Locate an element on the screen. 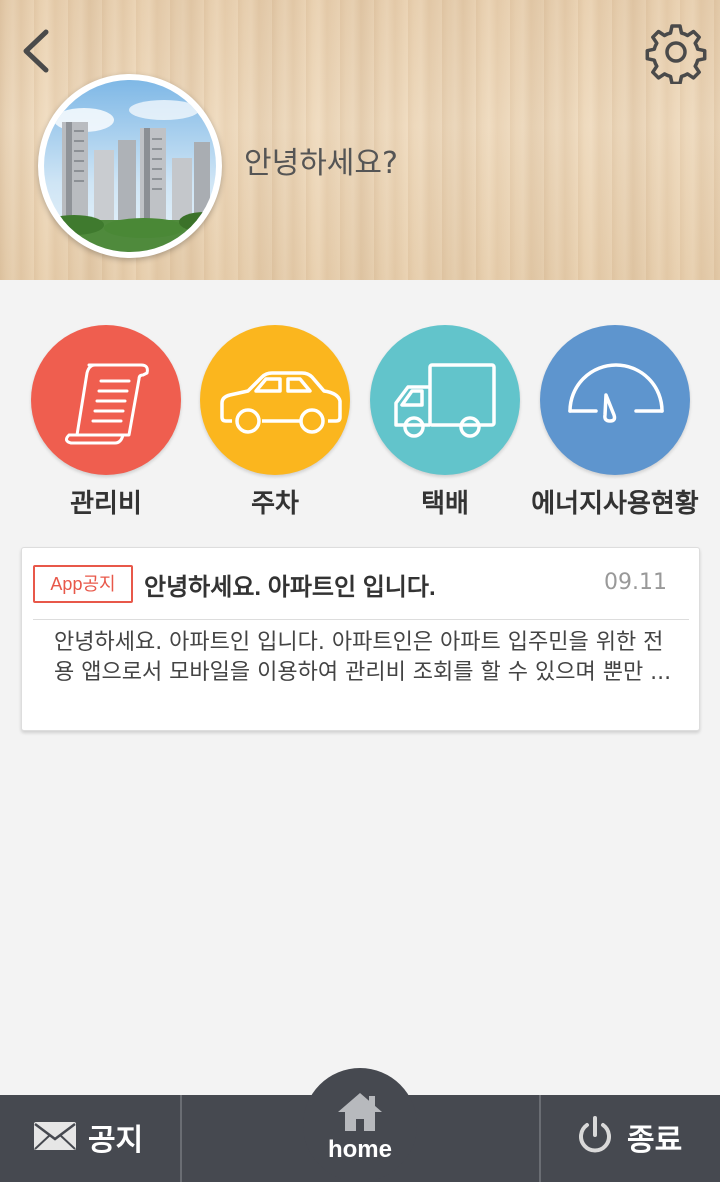 This screenshot has height=1182, width=720. menu-delivery: 택배 is located at coordinates (445, 422).